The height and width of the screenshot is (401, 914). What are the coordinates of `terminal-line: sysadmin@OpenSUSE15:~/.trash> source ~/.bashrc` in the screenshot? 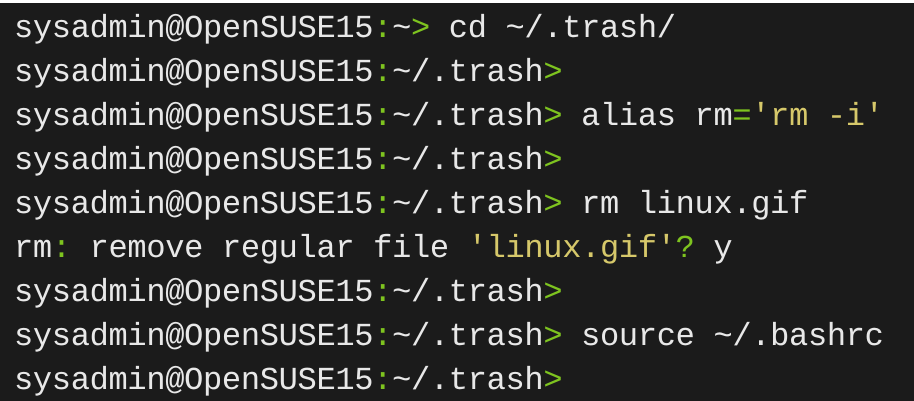 It's located at (449, 337).